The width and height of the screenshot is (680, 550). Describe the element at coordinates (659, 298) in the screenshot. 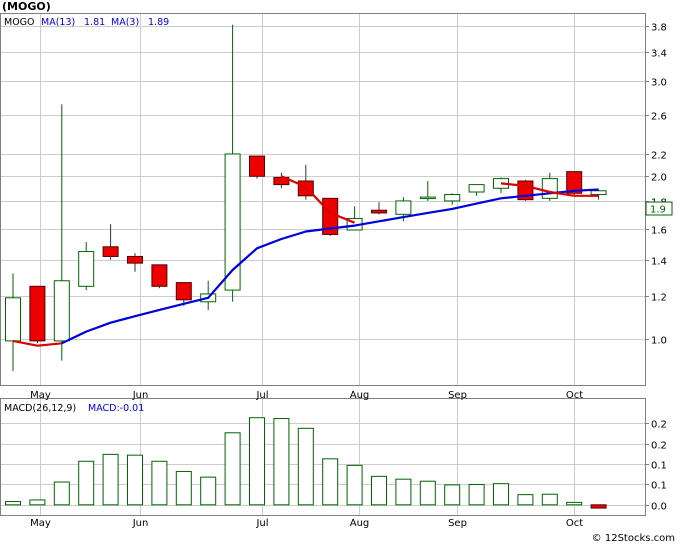

I see `price-tick-label: 1.2` at that location.